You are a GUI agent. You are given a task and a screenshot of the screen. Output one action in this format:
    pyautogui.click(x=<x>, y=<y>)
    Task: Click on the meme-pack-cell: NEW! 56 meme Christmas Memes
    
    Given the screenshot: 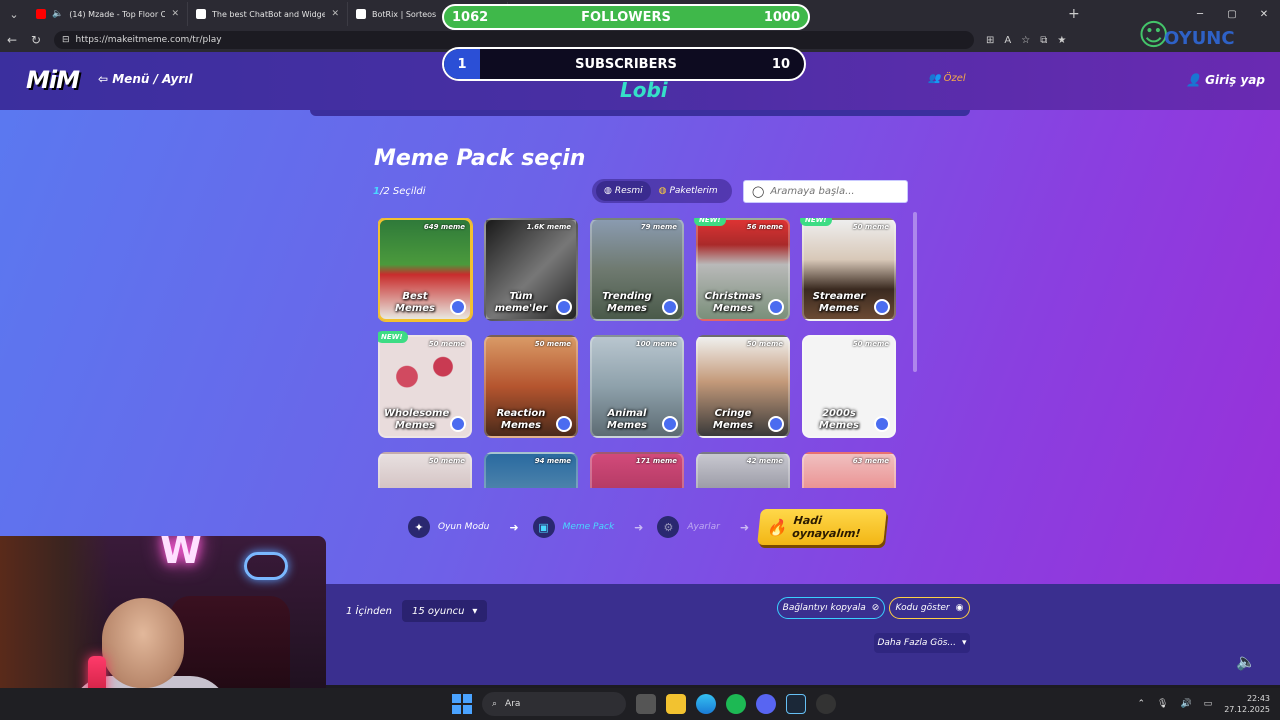 What is the action you would take?
    pyautogui.click(x=742, y=269)
    